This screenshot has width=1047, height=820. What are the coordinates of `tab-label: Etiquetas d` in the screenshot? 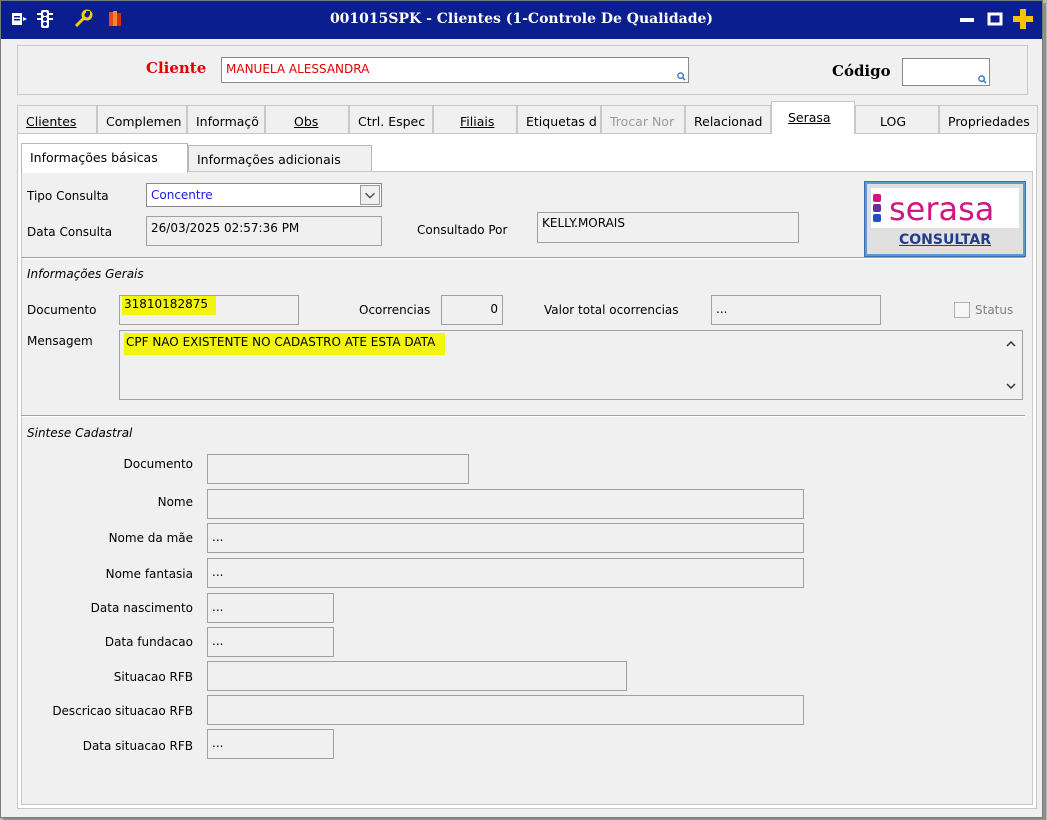 It's located at (561, 121).